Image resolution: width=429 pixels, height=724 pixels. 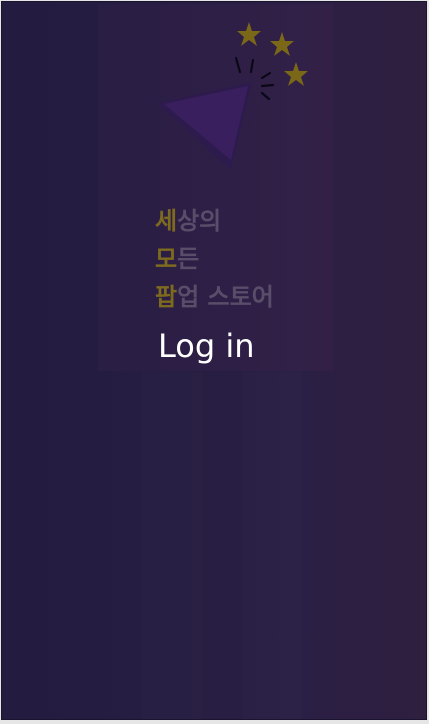 I want to click on slogan-highlight: 세, so click(x=166, y=221).